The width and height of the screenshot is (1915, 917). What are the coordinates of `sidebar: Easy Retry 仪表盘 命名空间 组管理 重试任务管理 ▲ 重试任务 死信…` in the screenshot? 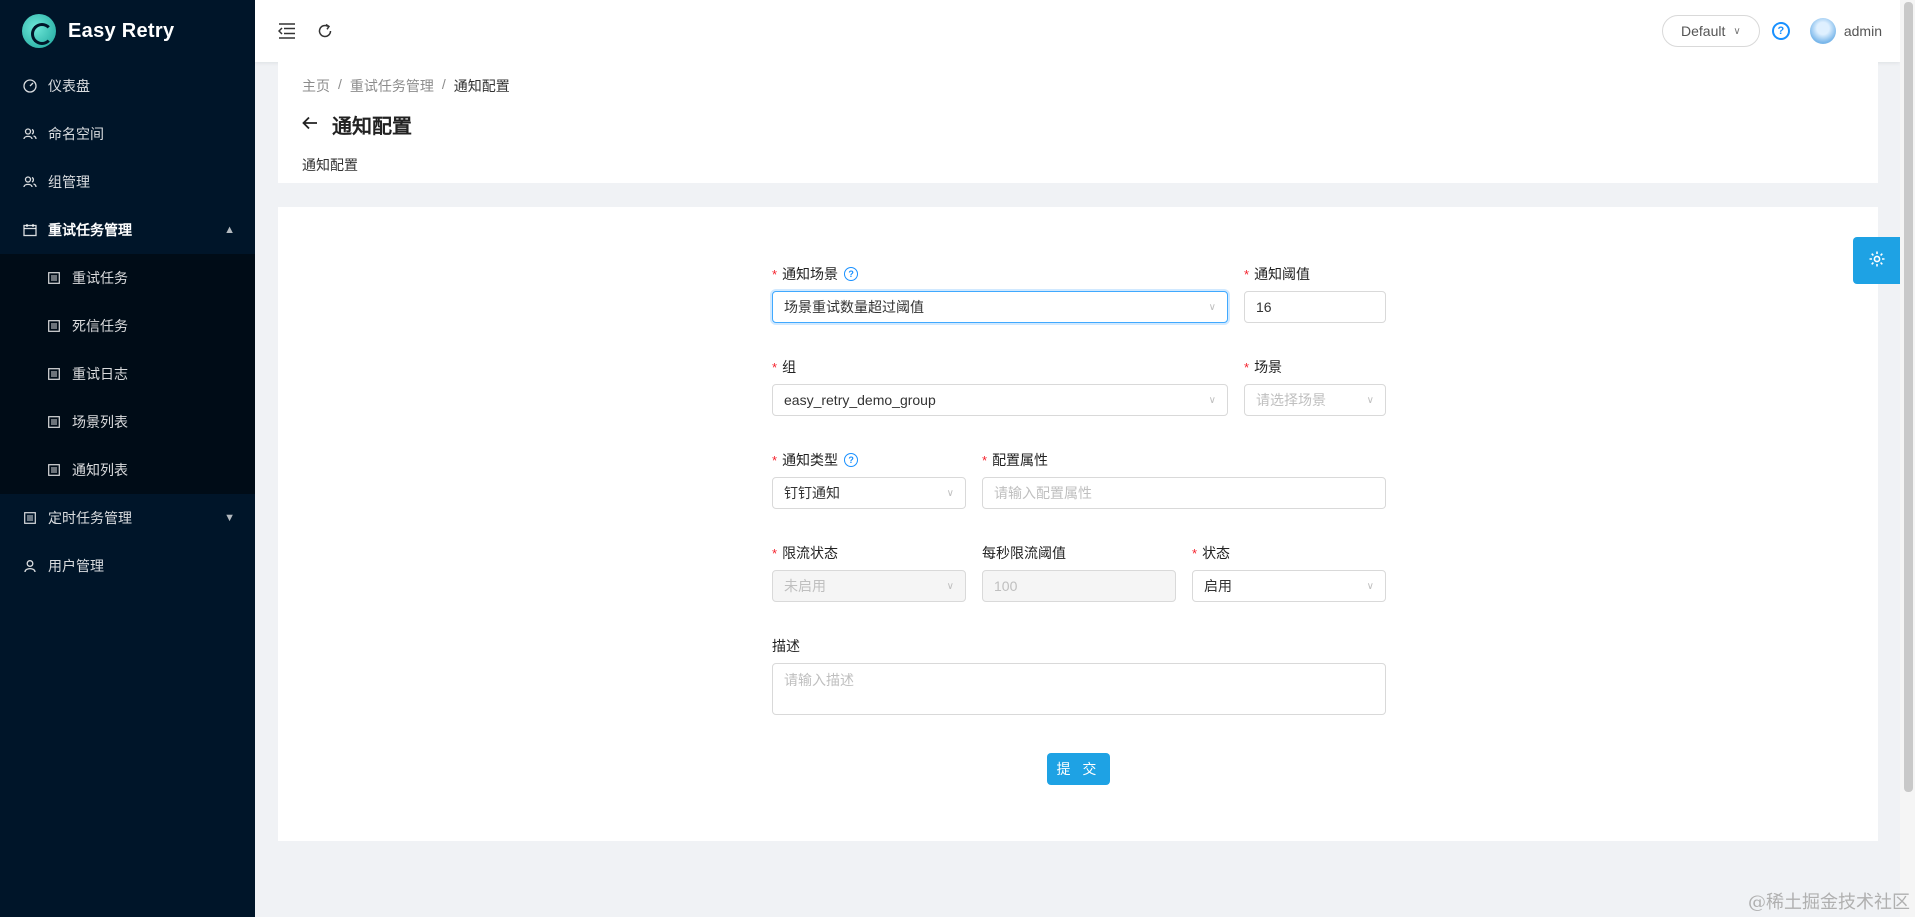 It's located at (127, 458).